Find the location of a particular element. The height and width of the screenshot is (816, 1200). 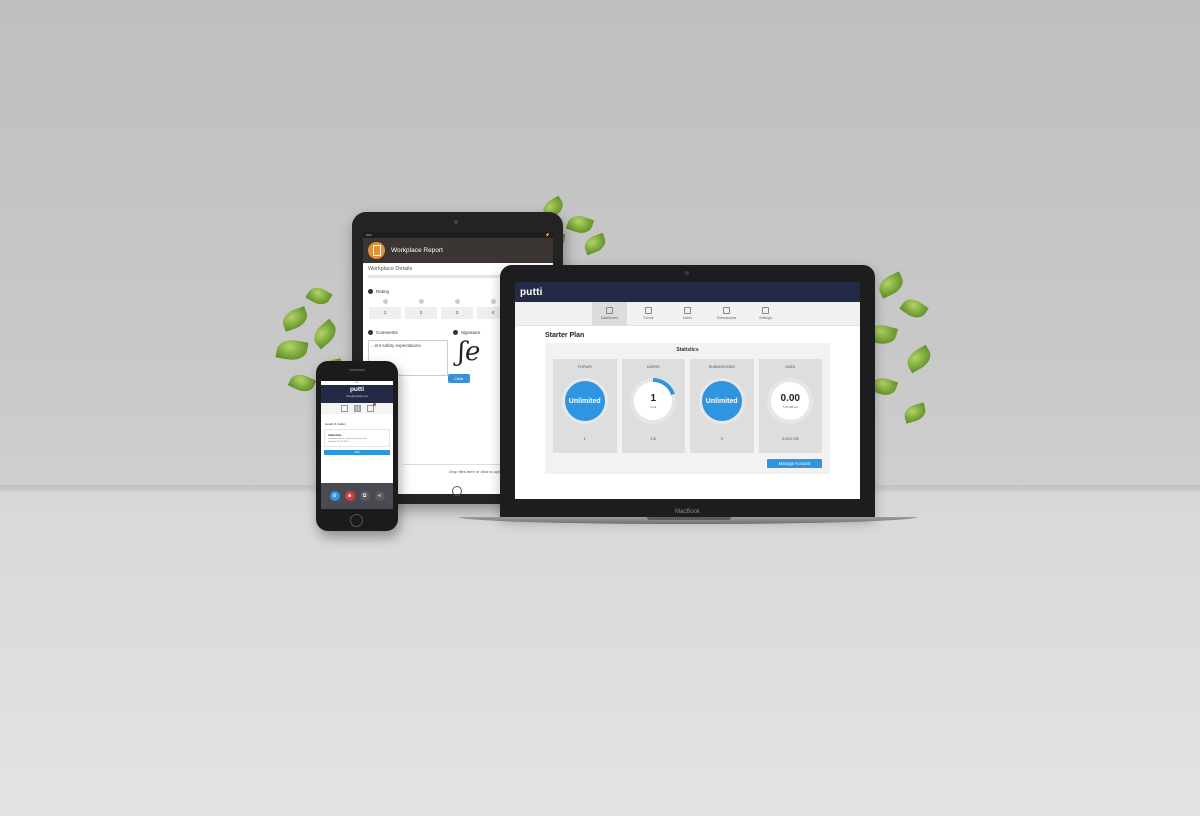

share-icon: ⋖ is located at coordinates (379, 496).